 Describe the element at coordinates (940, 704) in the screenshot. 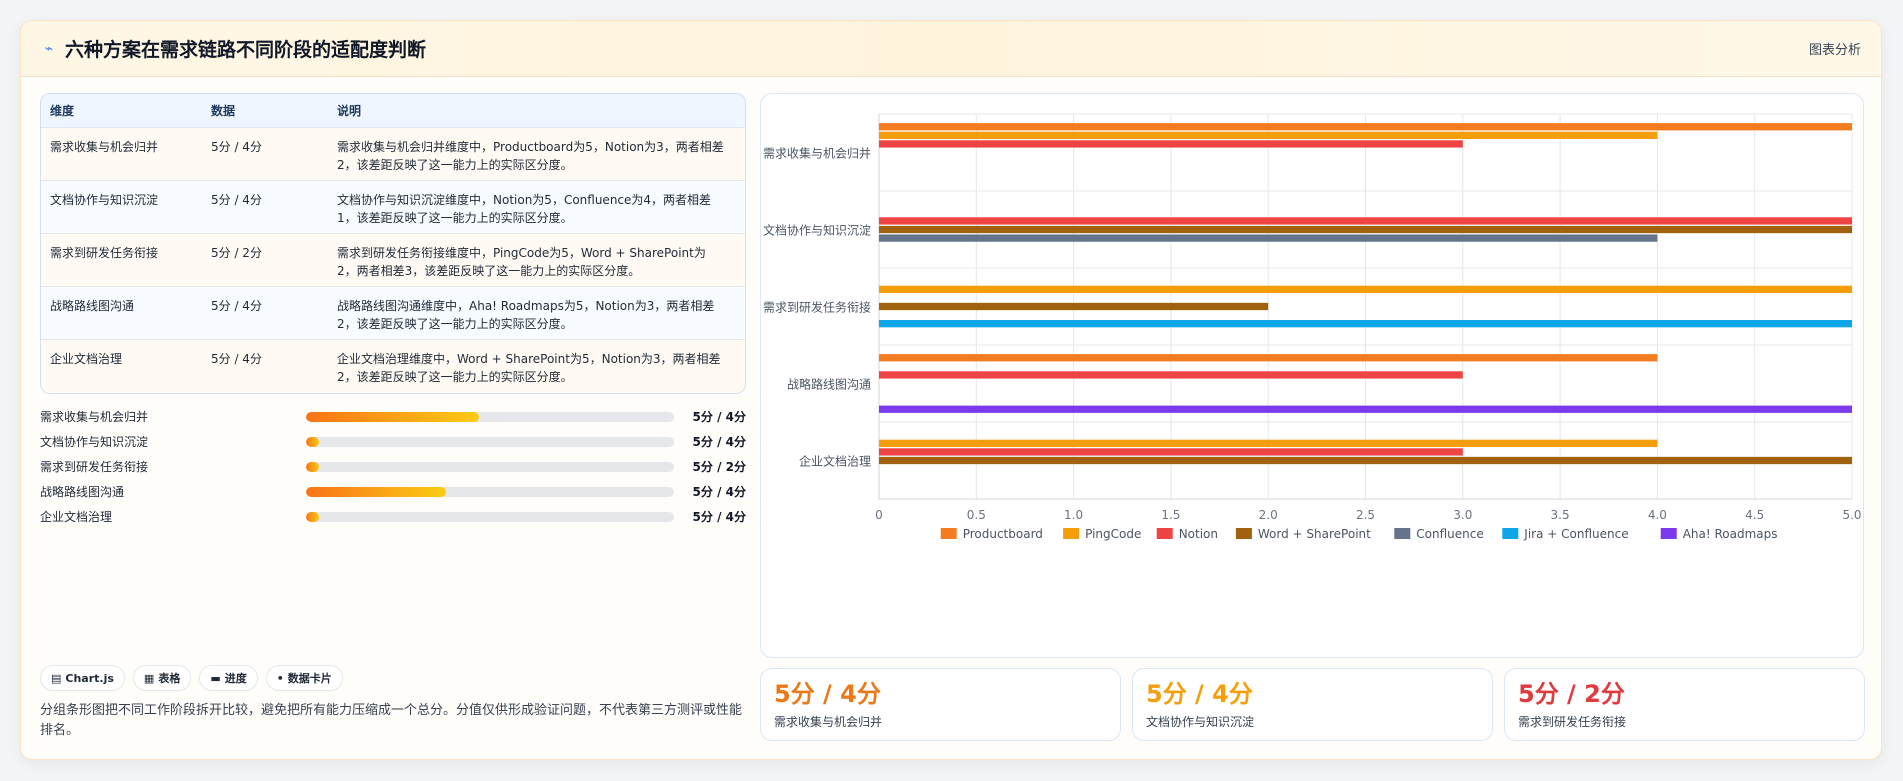

I see `stat-card: 5分 / 4分需求收集与机会归并` at that location.